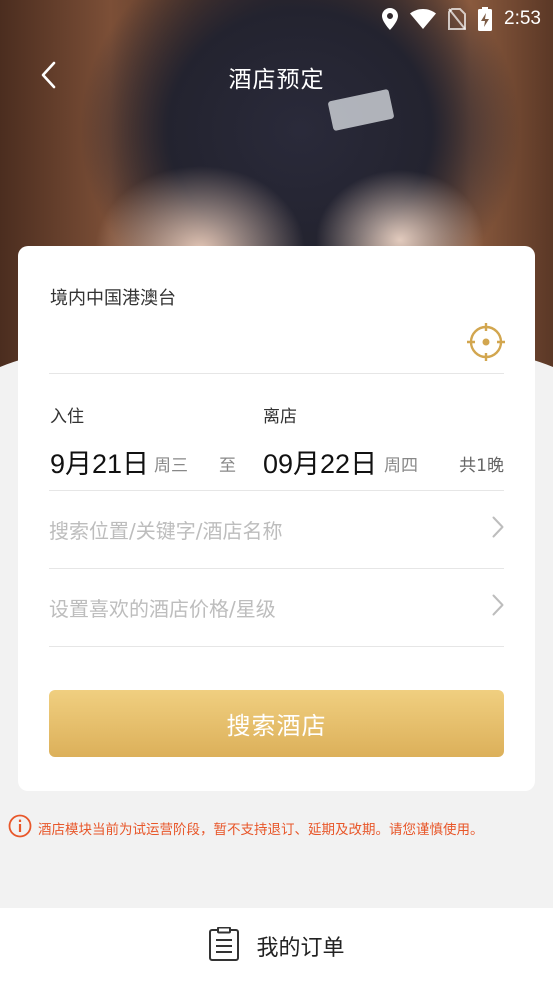 This screenshot has width=553, height=983. I want to click on check-out-date: 09月22日, so click(320, 461).